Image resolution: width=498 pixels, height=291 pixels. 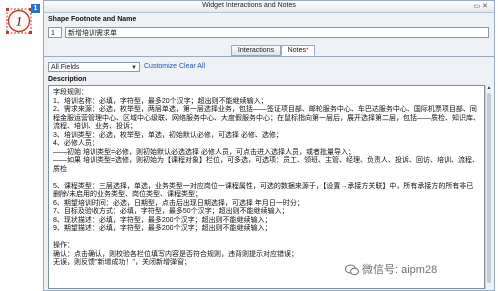 What do you see at coordinates (400, 270) in the screenshot?
I see `watermark-text: 微信号: aipm28` at bounding box center [400, 270].